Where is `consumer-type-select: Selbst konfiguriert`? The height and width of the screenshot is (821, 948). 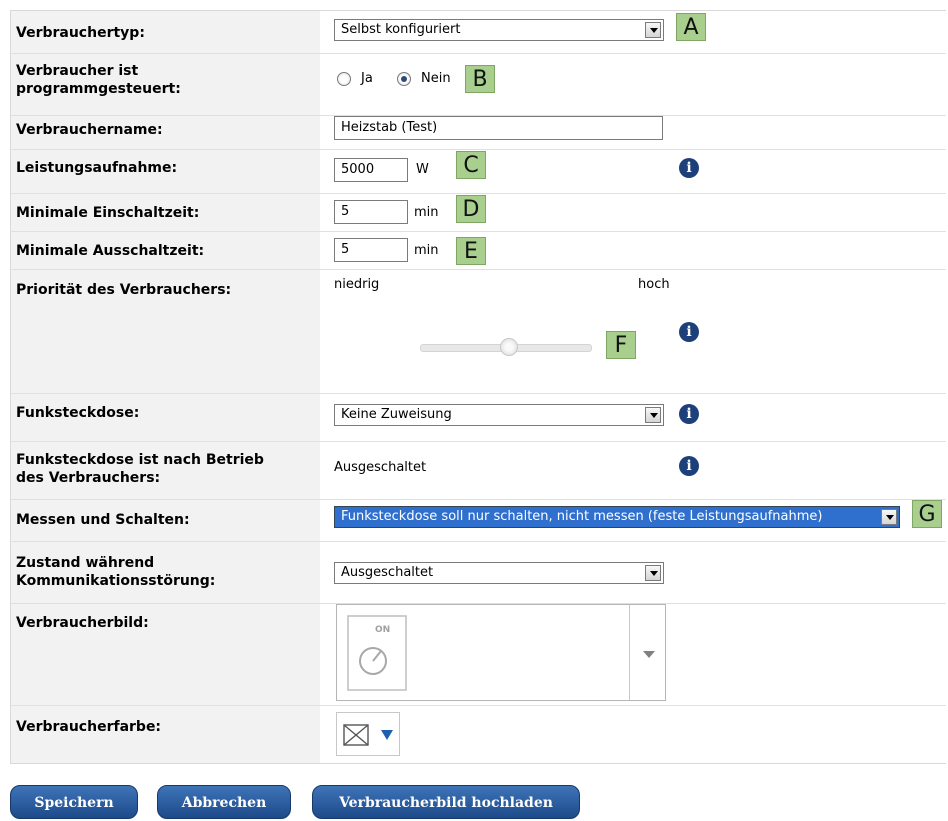 consumer-type-select: Selbst konfiguriert is located at coordinates (499, 30).